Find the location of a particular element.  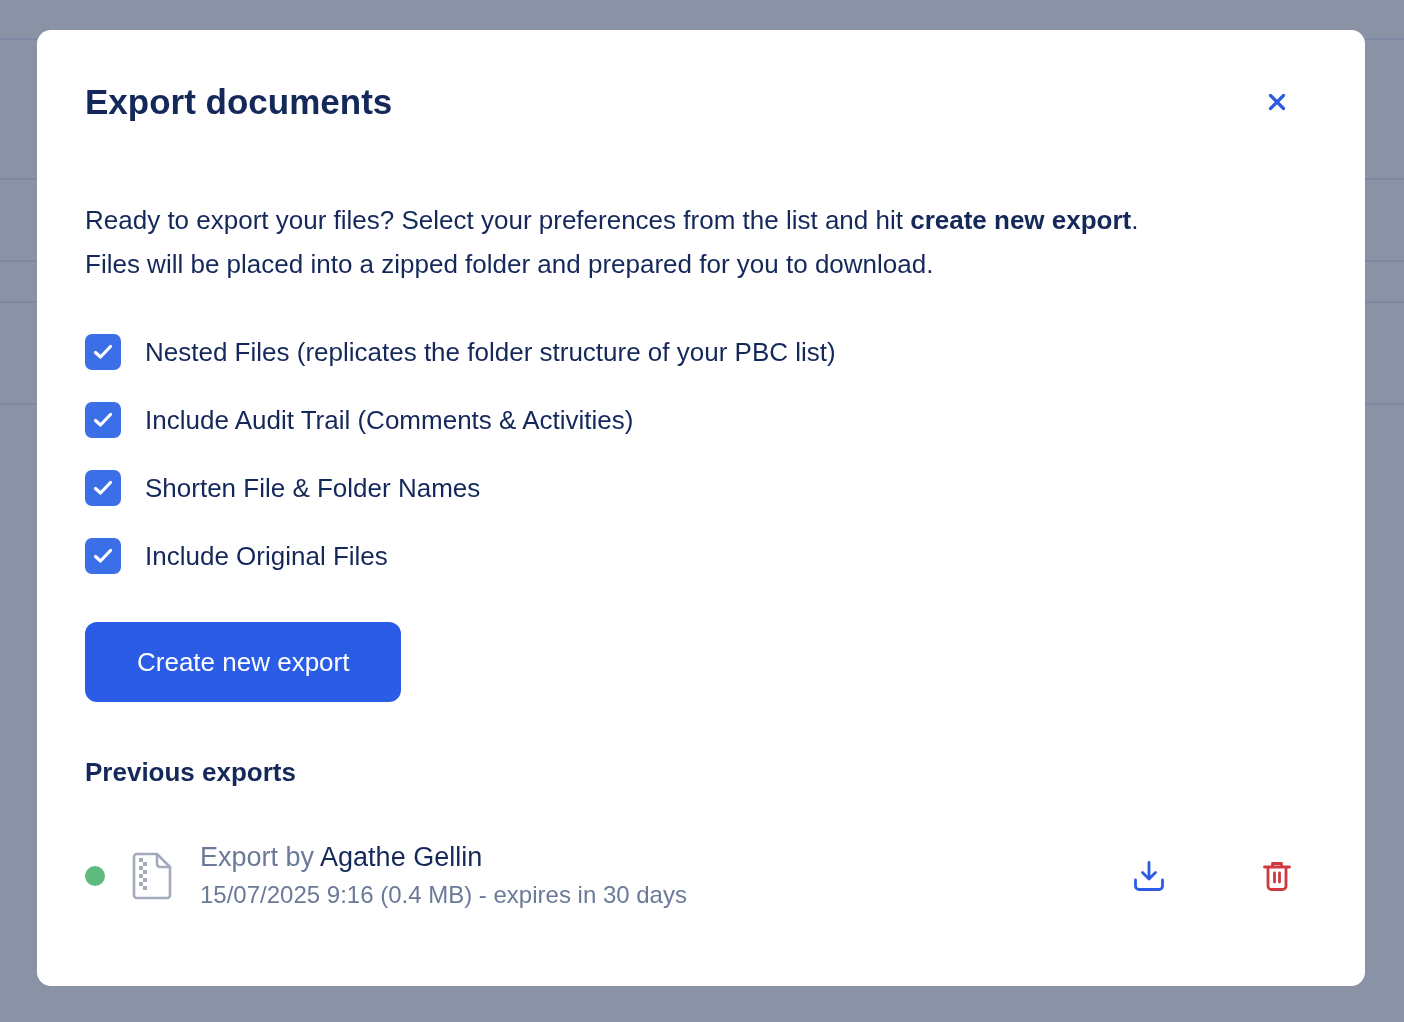

zip-file-icon is located at coordinates (152, 876).